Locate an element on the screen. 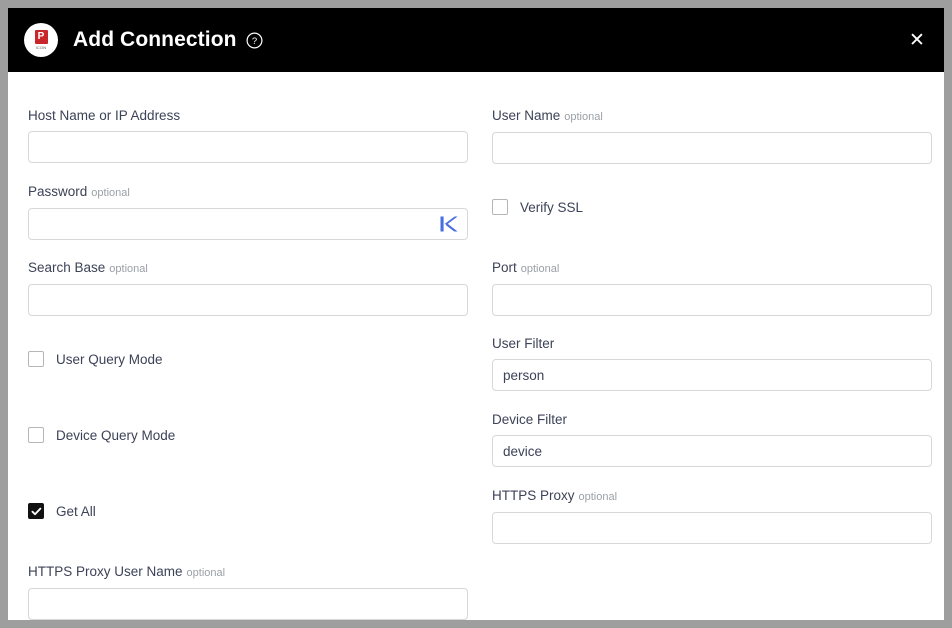 This screenshot has height=628, width=952. password-input is located at coordinates (248, 224).